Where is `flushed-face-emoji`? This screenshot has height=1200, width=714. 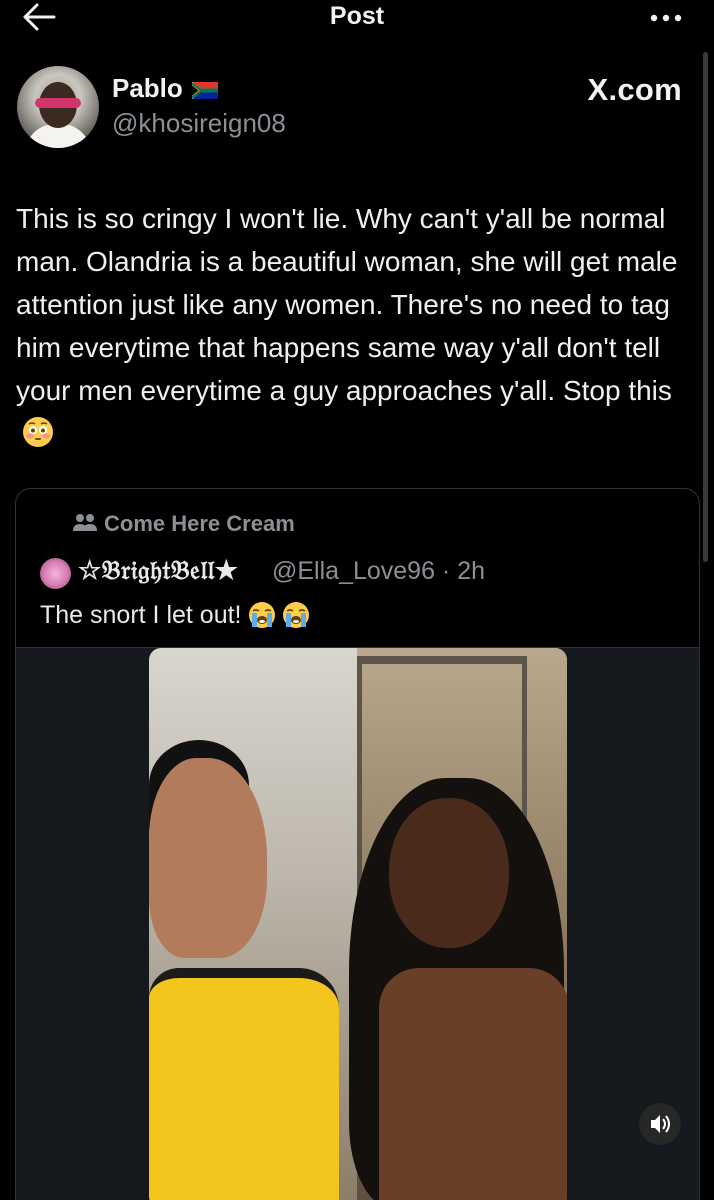
flushed-face-emoji is located at coordinates (38, 432).